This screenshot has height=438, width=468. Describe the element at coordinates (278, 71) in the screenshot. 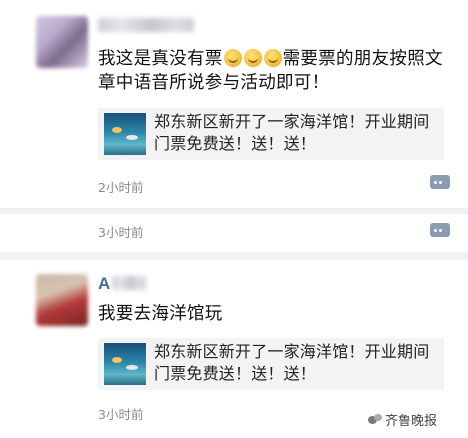

I see `post-message: 我这是真没有票 需要票的朋友按照文 章中语音所说参与活动即可！` at that location.